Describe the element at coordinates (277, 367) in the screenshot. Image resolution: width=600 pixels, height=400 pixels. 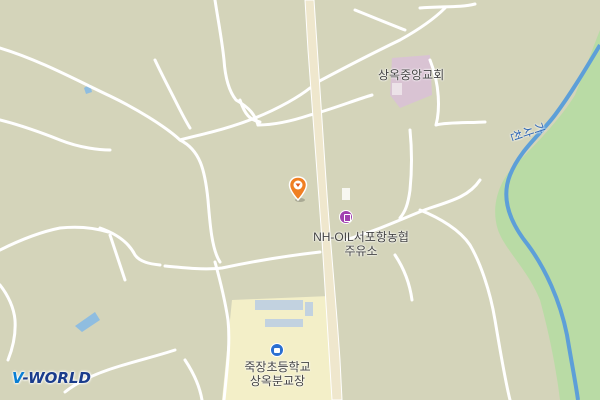
I see `school-label-line1: 죽장초등학교` at that location.